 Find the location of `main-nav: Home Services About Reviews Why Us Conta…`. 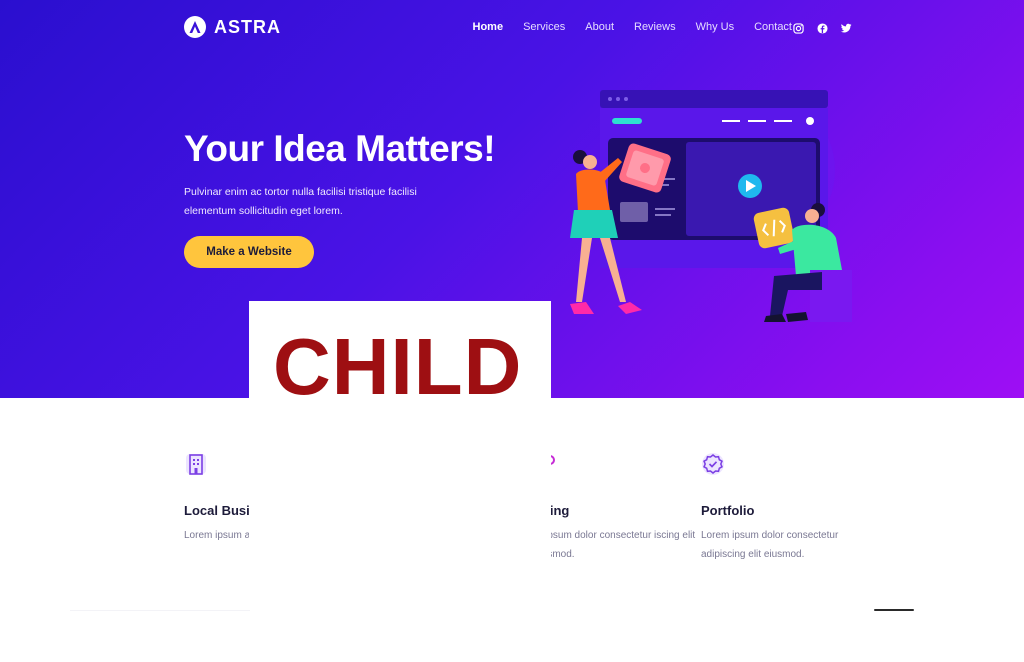

main-nav: Home Services About Reviews Why Us Conta… is located at coordinates (633, 27).